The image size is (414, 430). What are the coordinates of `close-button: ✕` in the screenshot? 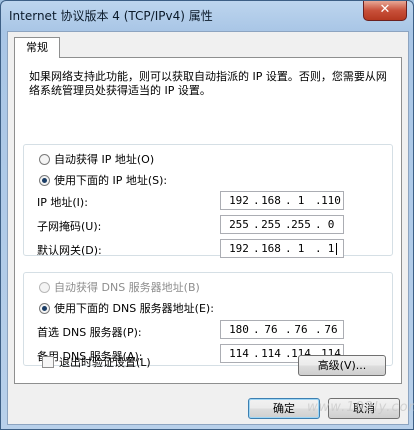 It's located at (385, 11).